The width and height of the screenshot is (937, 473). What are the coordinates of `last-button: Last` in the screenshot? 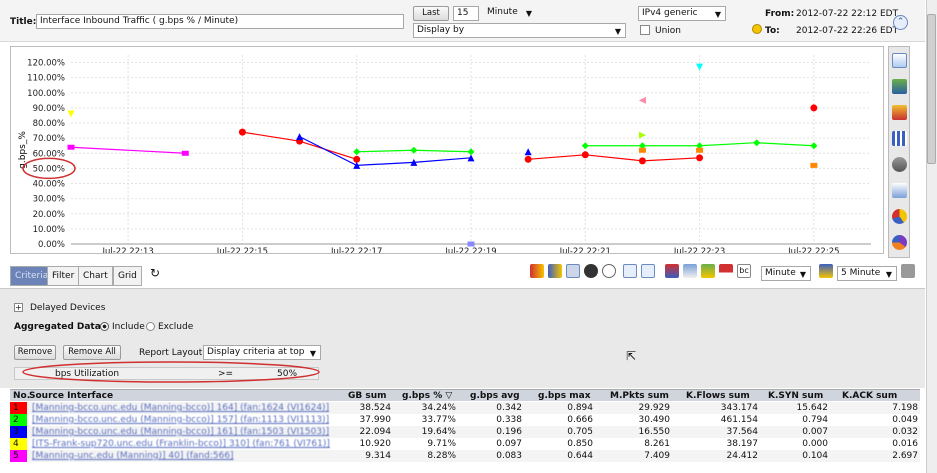 It's located at (431, 13).